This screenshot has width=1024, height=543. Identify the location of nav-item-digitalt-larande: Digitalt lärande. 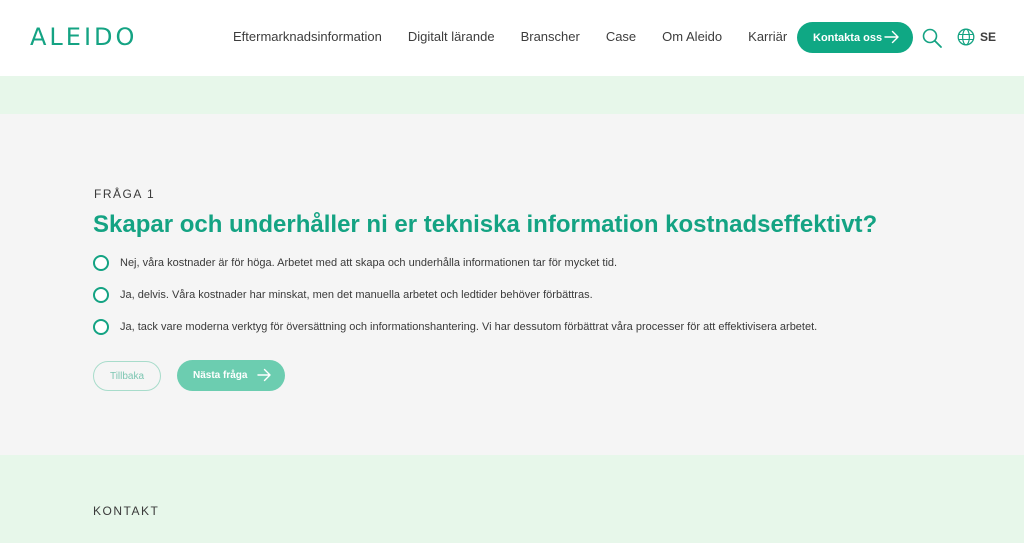
(451, 37).